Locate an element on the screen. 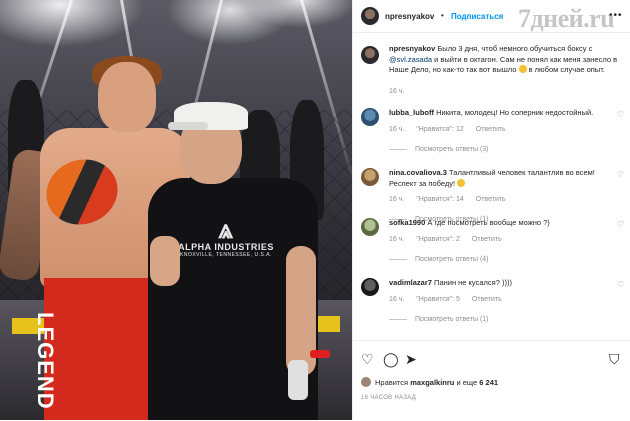 This screenshot has width=630, height=421. fighter-head is located at coordinates (127, 97).